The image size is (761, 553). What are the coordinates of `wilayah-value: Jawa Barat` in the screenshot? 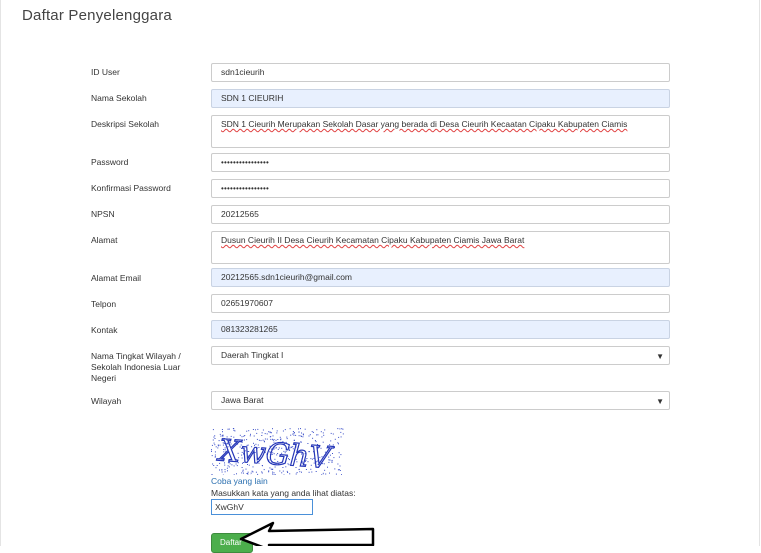 It's located at (242, 400).